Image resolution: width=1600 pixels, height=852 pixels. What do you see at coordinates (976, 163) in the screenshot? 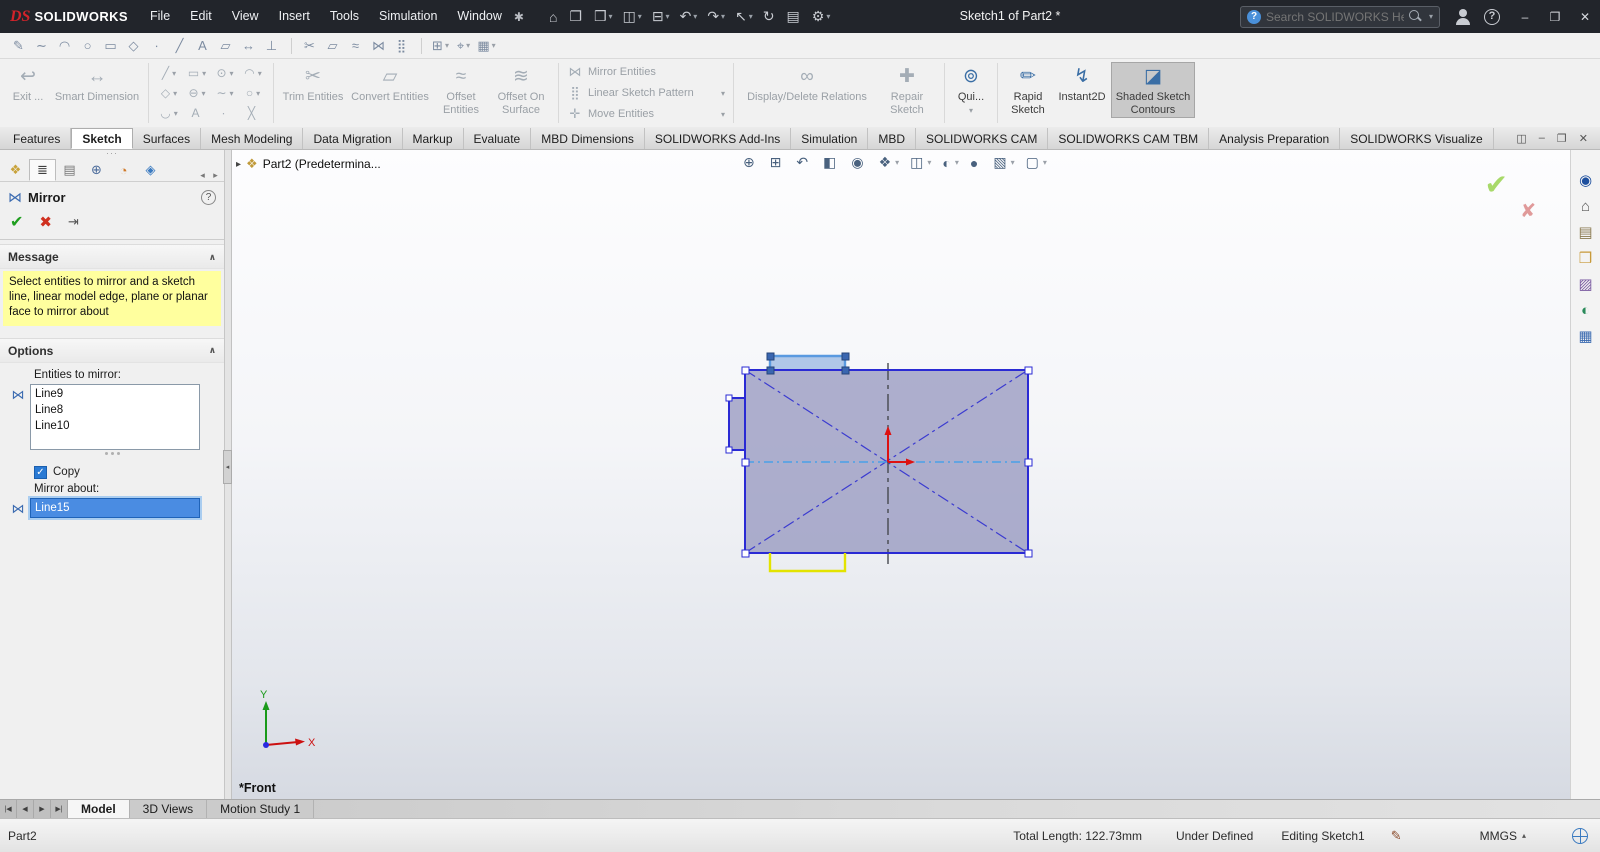
I see `edit-appearance-icon: ●` at bounding box center [976, 163].